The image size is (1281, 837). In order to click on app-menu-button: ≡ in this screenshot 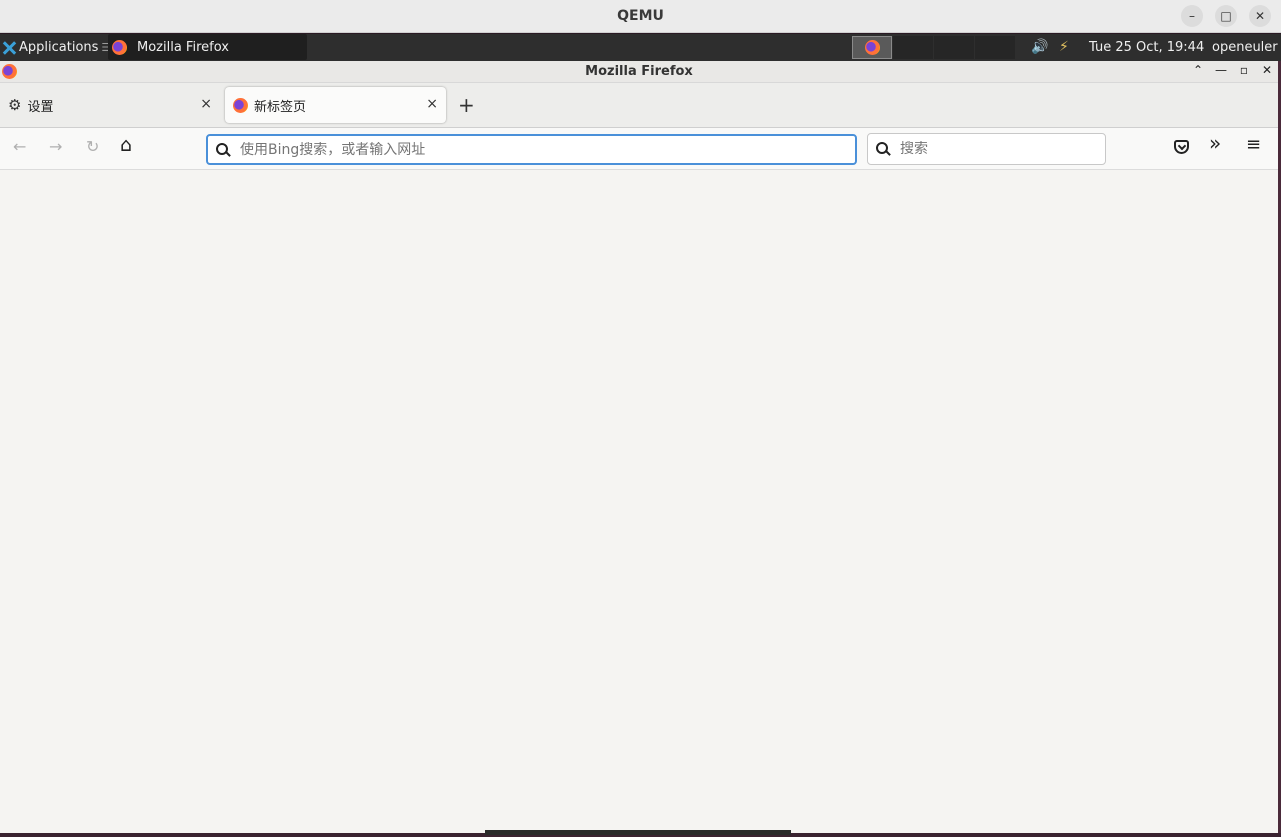, I will do `click(1253, 145)`.